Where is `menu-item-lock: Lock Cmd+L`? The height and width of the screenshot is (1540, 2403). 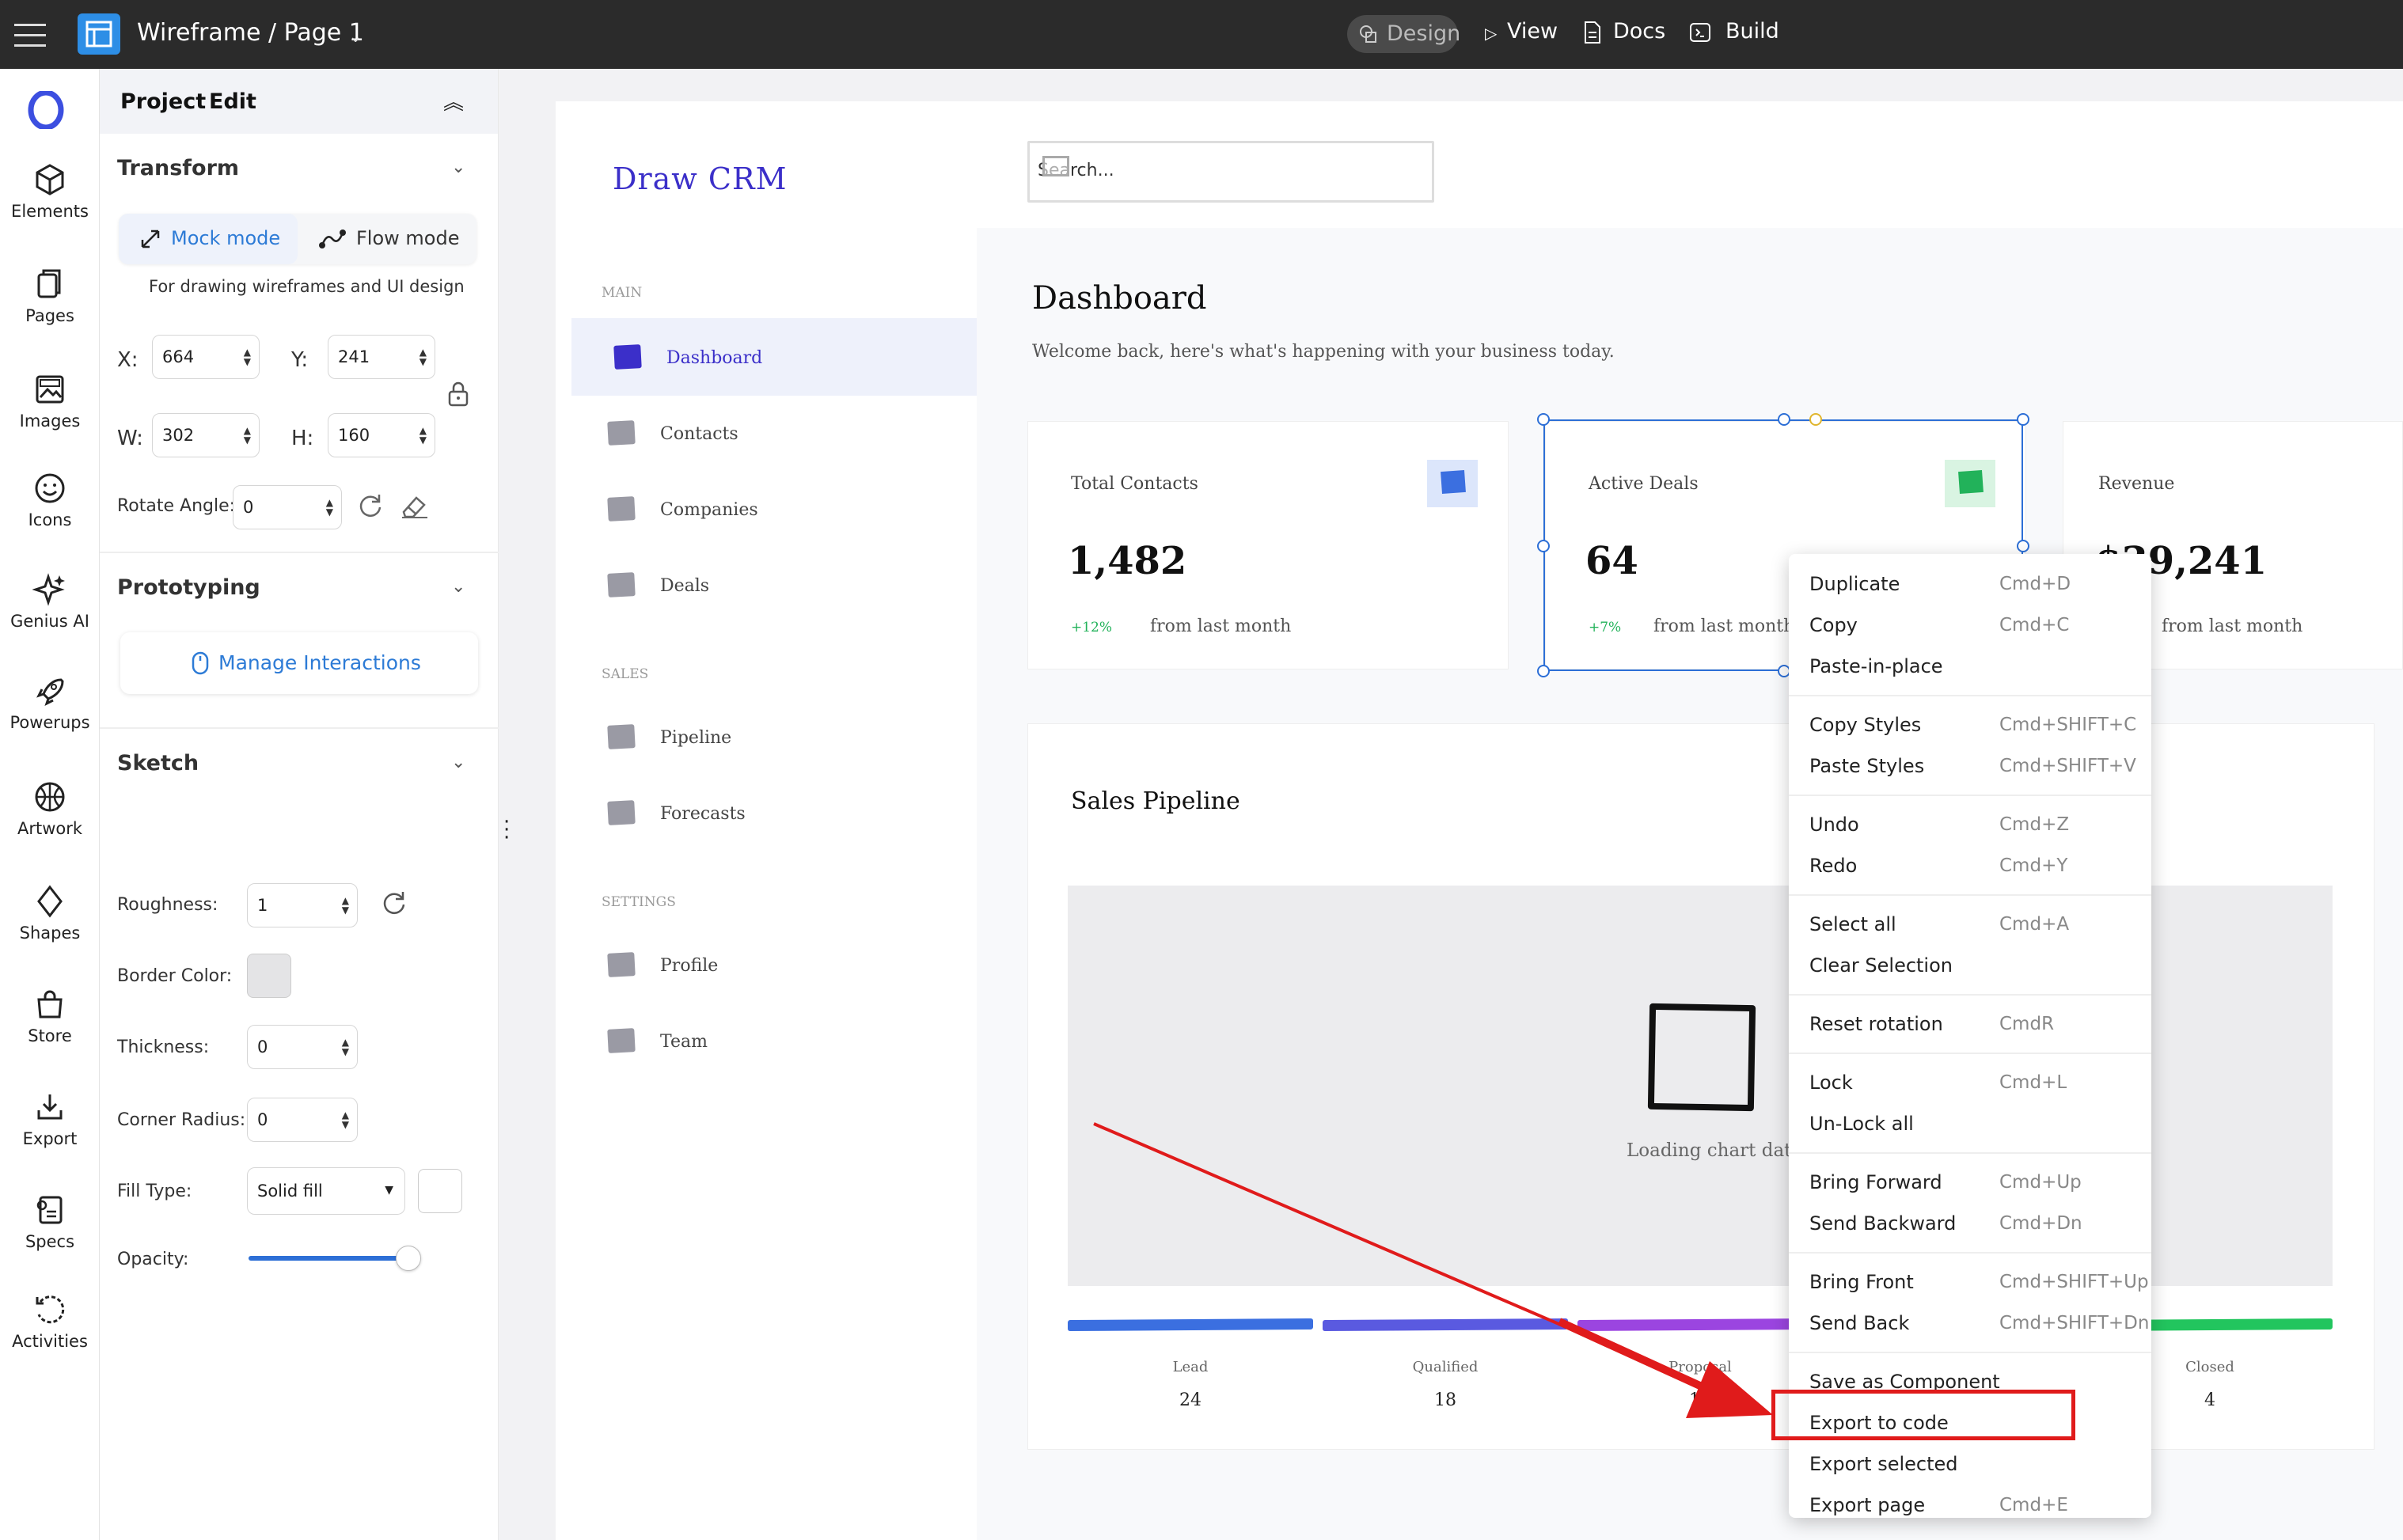 menu-item-lock: Lock Cmd+L is located at coordinates (1970, 1082).